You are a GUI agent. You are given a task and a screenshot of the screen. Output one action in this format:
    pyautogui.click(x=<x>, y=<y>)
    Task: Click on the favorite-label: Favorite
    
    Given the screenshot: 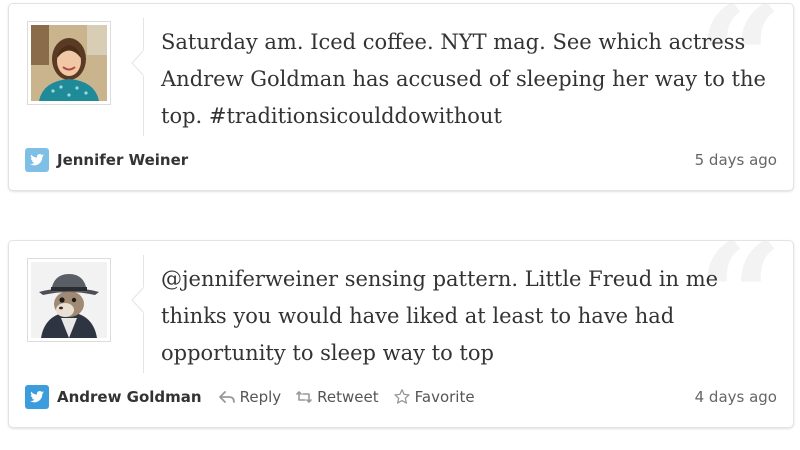 What is the action you would take?
    pyautogui.click(x=444, y=397)
    